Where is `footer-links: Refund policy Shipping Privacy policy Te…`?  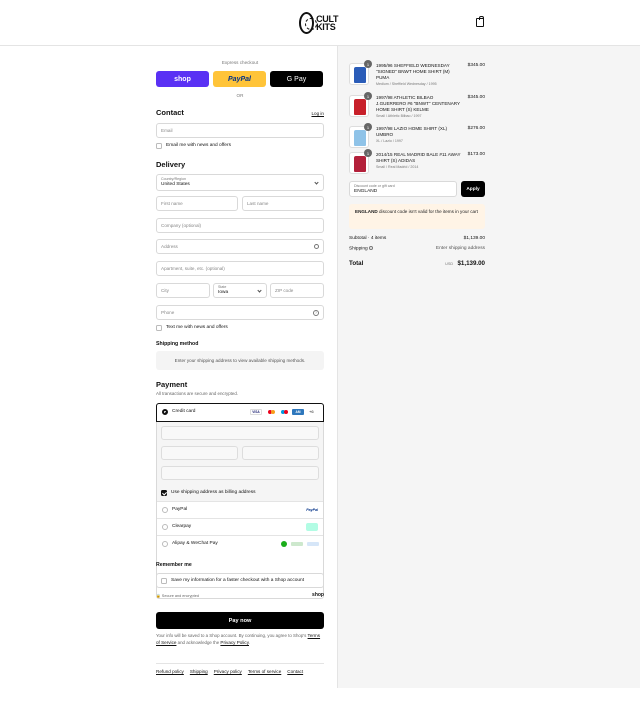 footer-links: Refund policy Shipping Privacy policy Te… is located at coordinates (240, 668).